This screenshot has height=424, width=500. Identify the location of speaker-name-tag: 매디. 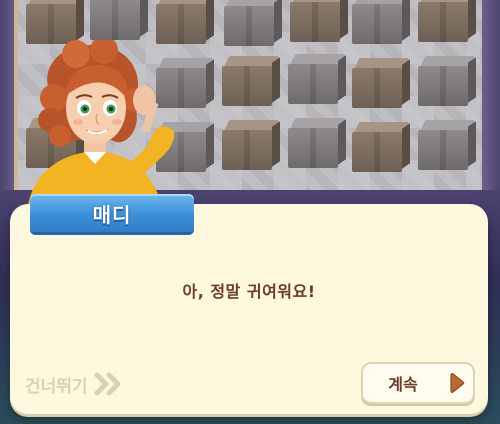
(112, 213).